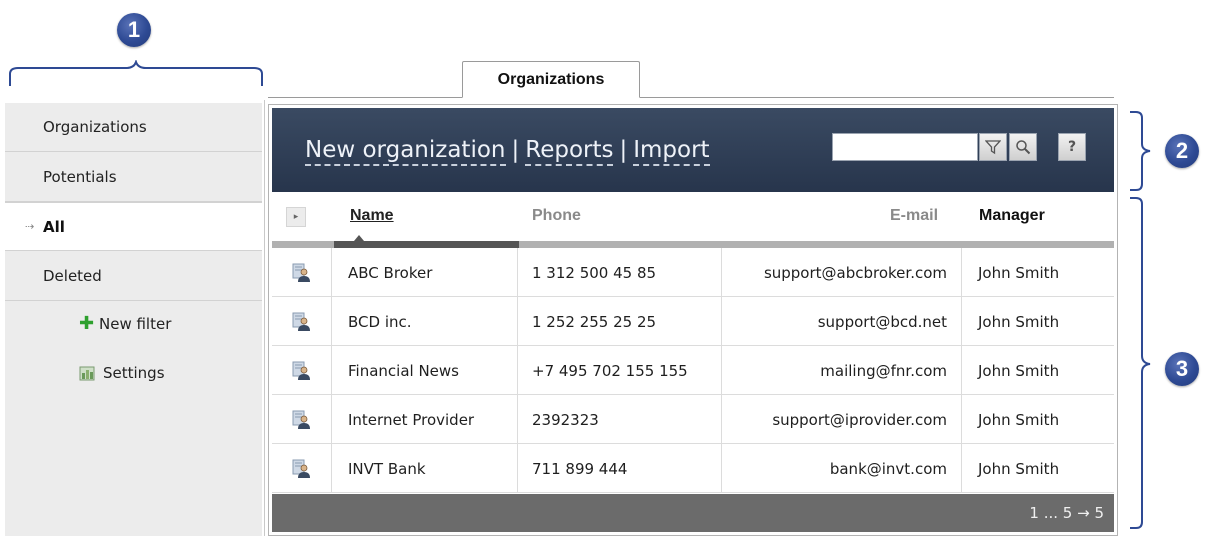 The width and height of the screenshot is (1207, 536). Describe the element at coordinates (556, 216) in the screenshot. I see `column-header-phone: Phone` at that location.